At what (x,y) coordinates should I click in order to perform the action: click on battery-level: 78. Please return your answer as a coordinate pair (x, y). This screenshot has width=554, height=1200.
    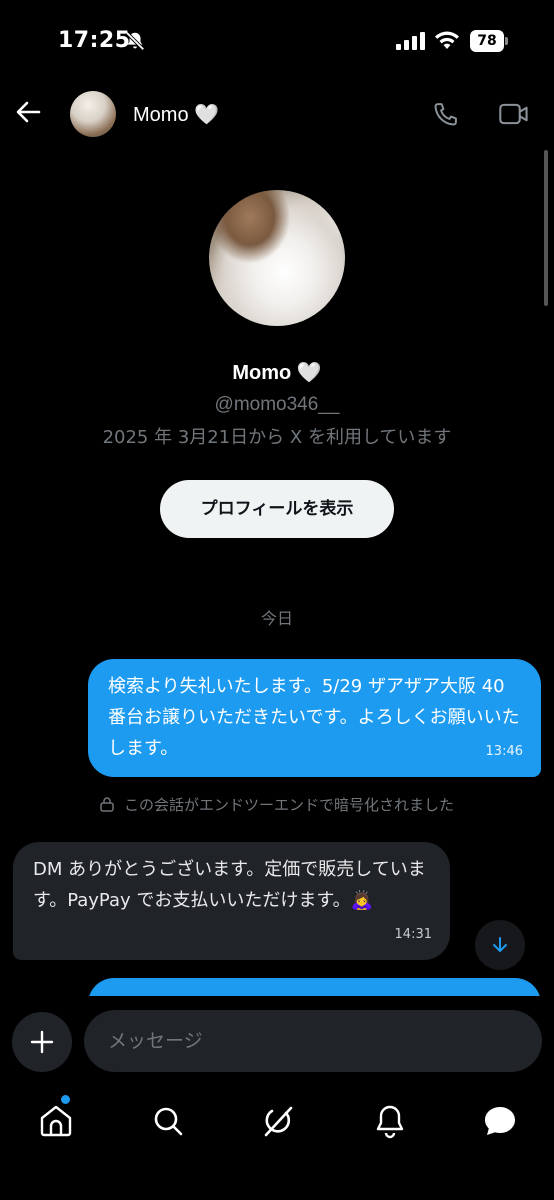
    Looking at the image, I should click on (487, 41).